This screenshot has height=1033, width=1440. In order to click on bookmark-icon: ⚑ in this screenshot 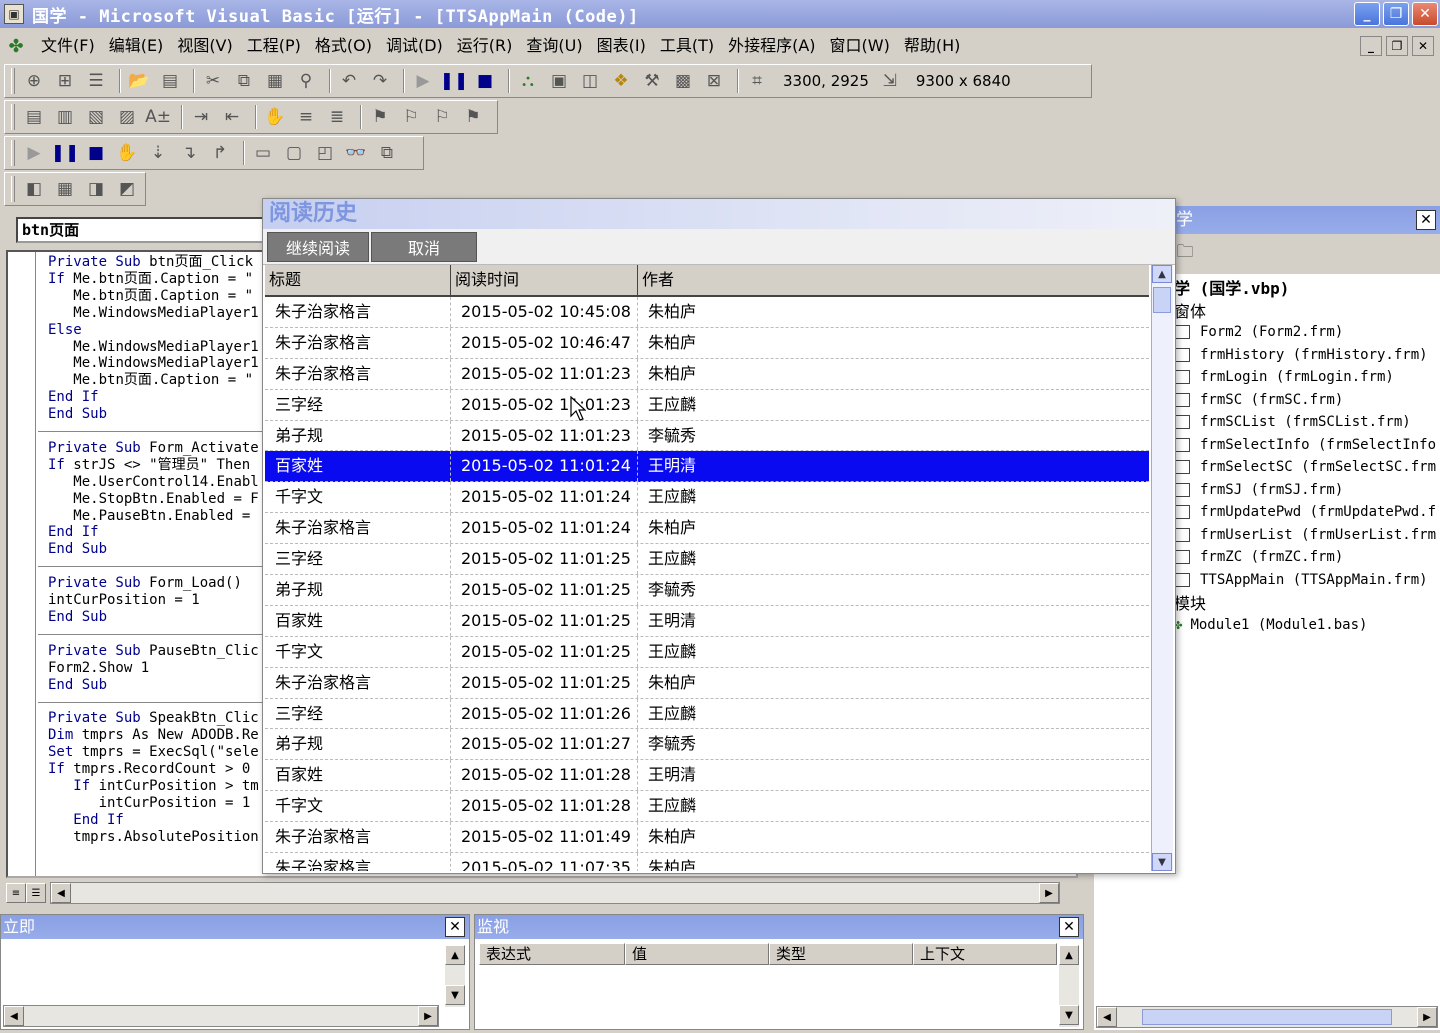, I will do `click(380, 117)`.